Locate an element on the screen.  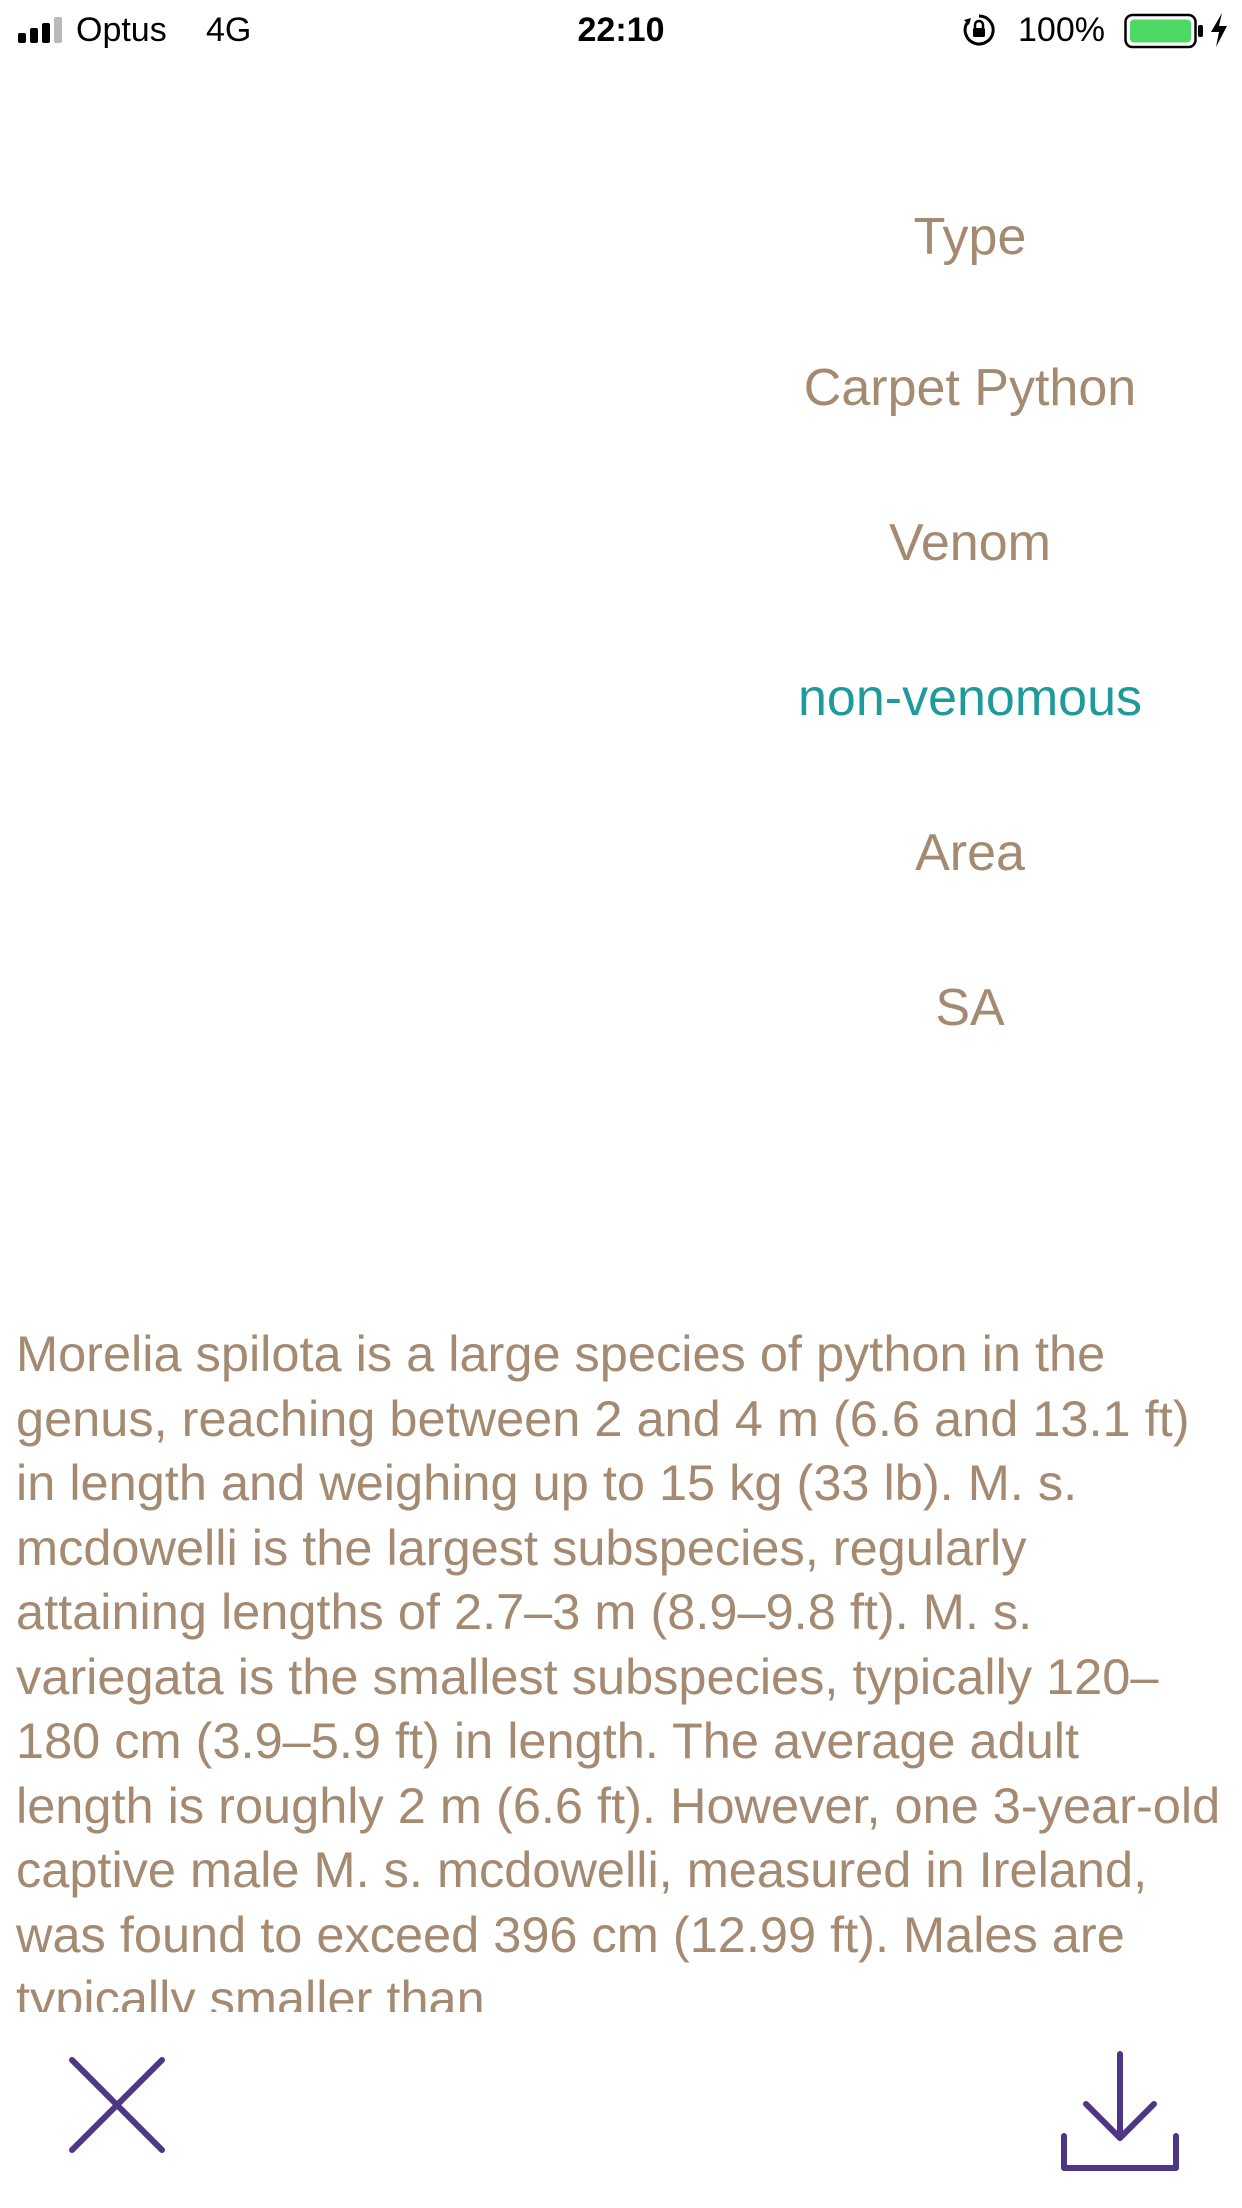
venom-label: Venom is located at coordinates (970, 543).